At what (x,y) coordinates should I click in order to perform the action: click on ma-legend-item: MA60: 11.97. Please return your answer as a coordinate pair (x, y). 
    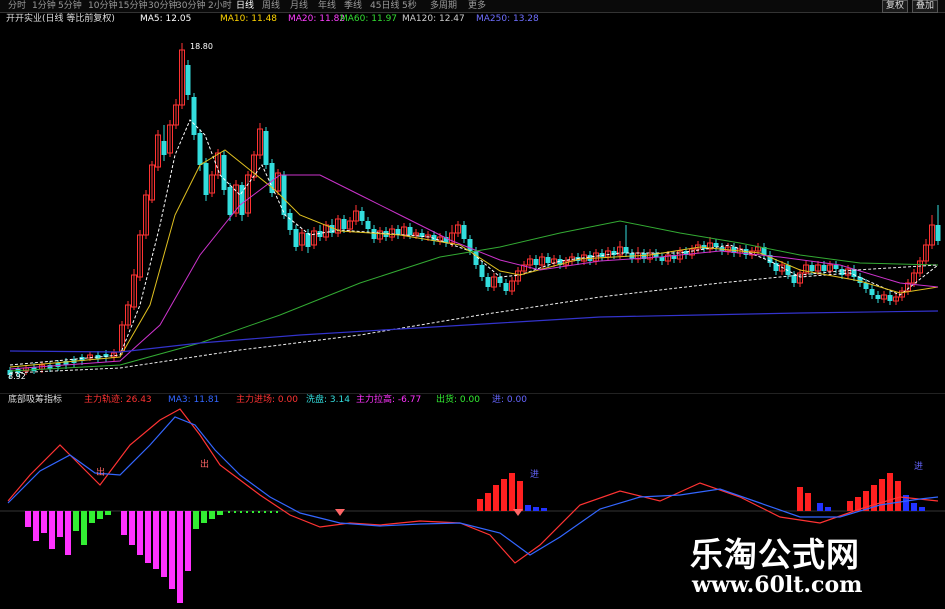
    Looking at the image, I should click on (369, 19).